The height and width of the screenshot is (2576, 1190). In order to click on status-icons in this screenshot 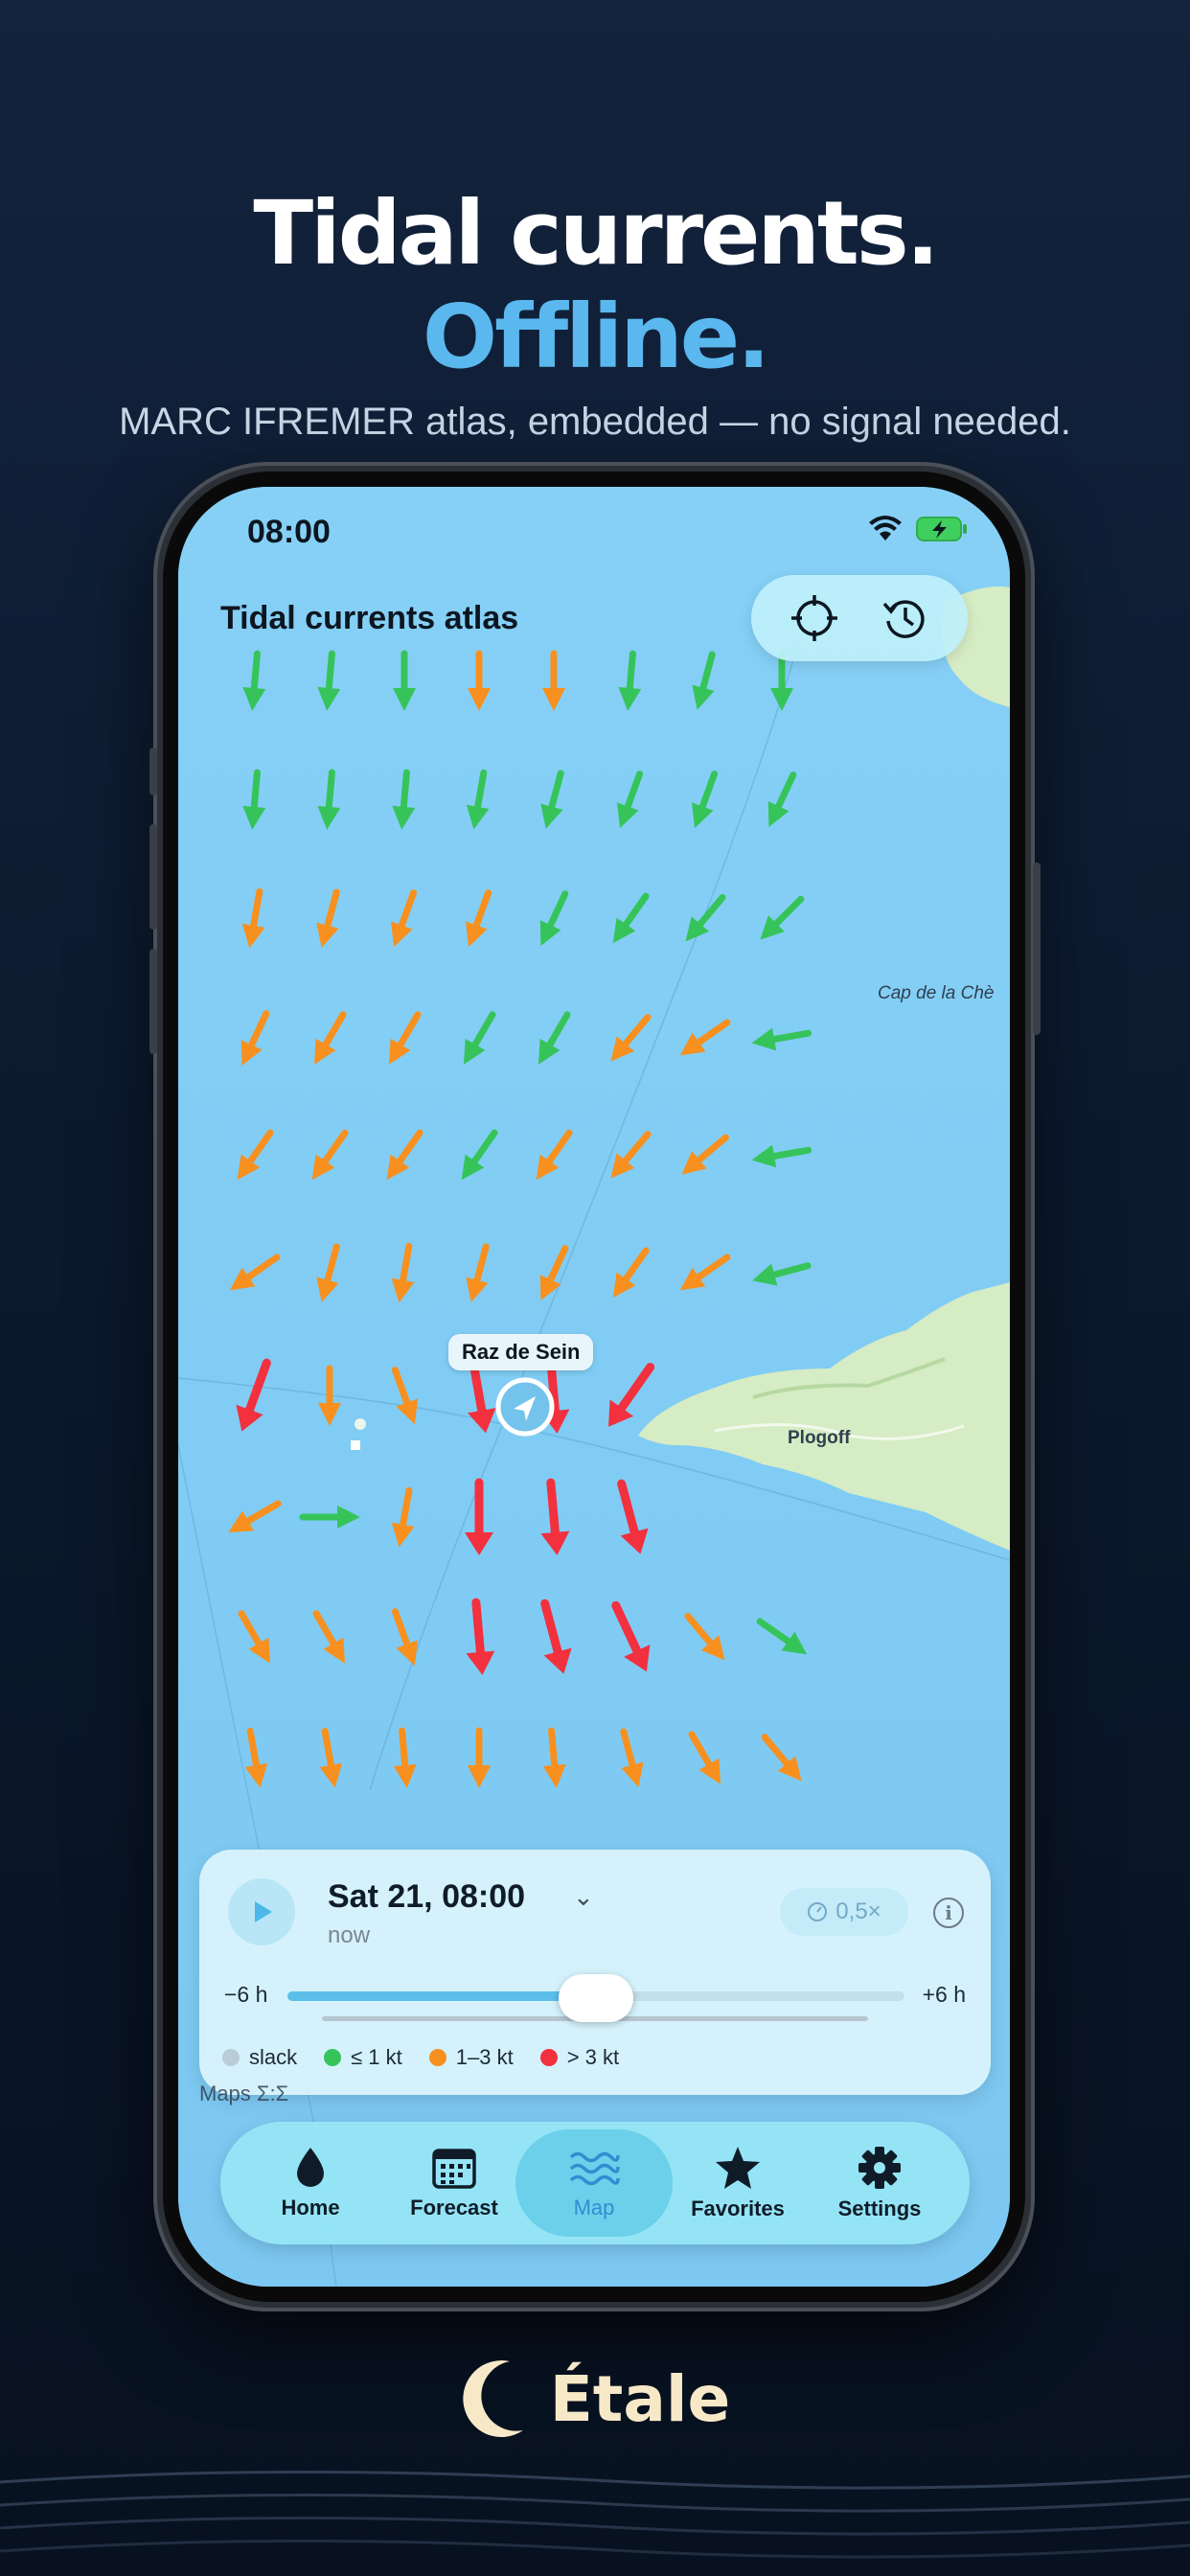, I will do `click(918, 529)`.